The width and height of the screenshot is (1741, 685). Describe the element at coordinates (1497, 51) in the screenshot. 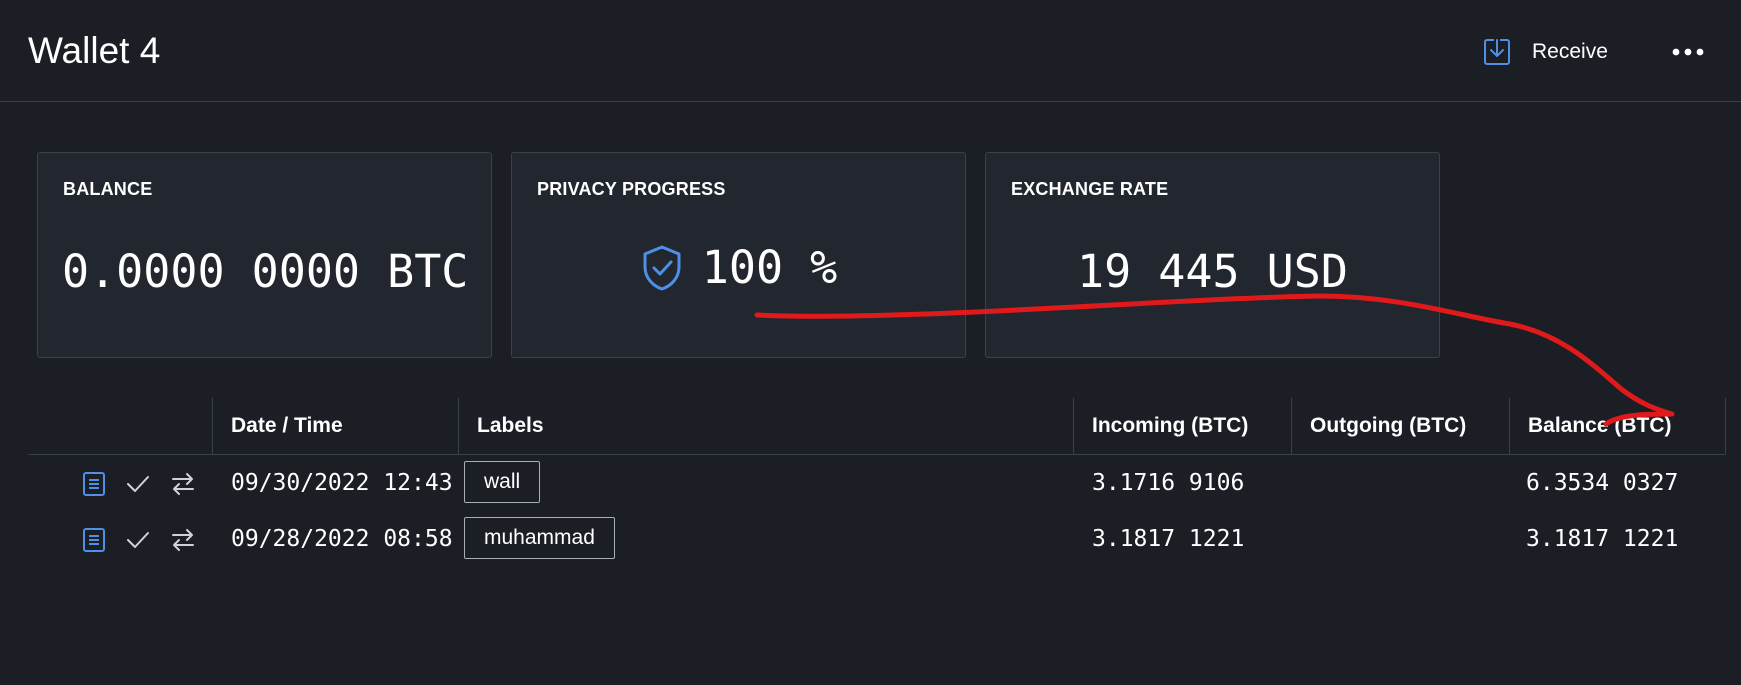

I see `download-icon` at that location.